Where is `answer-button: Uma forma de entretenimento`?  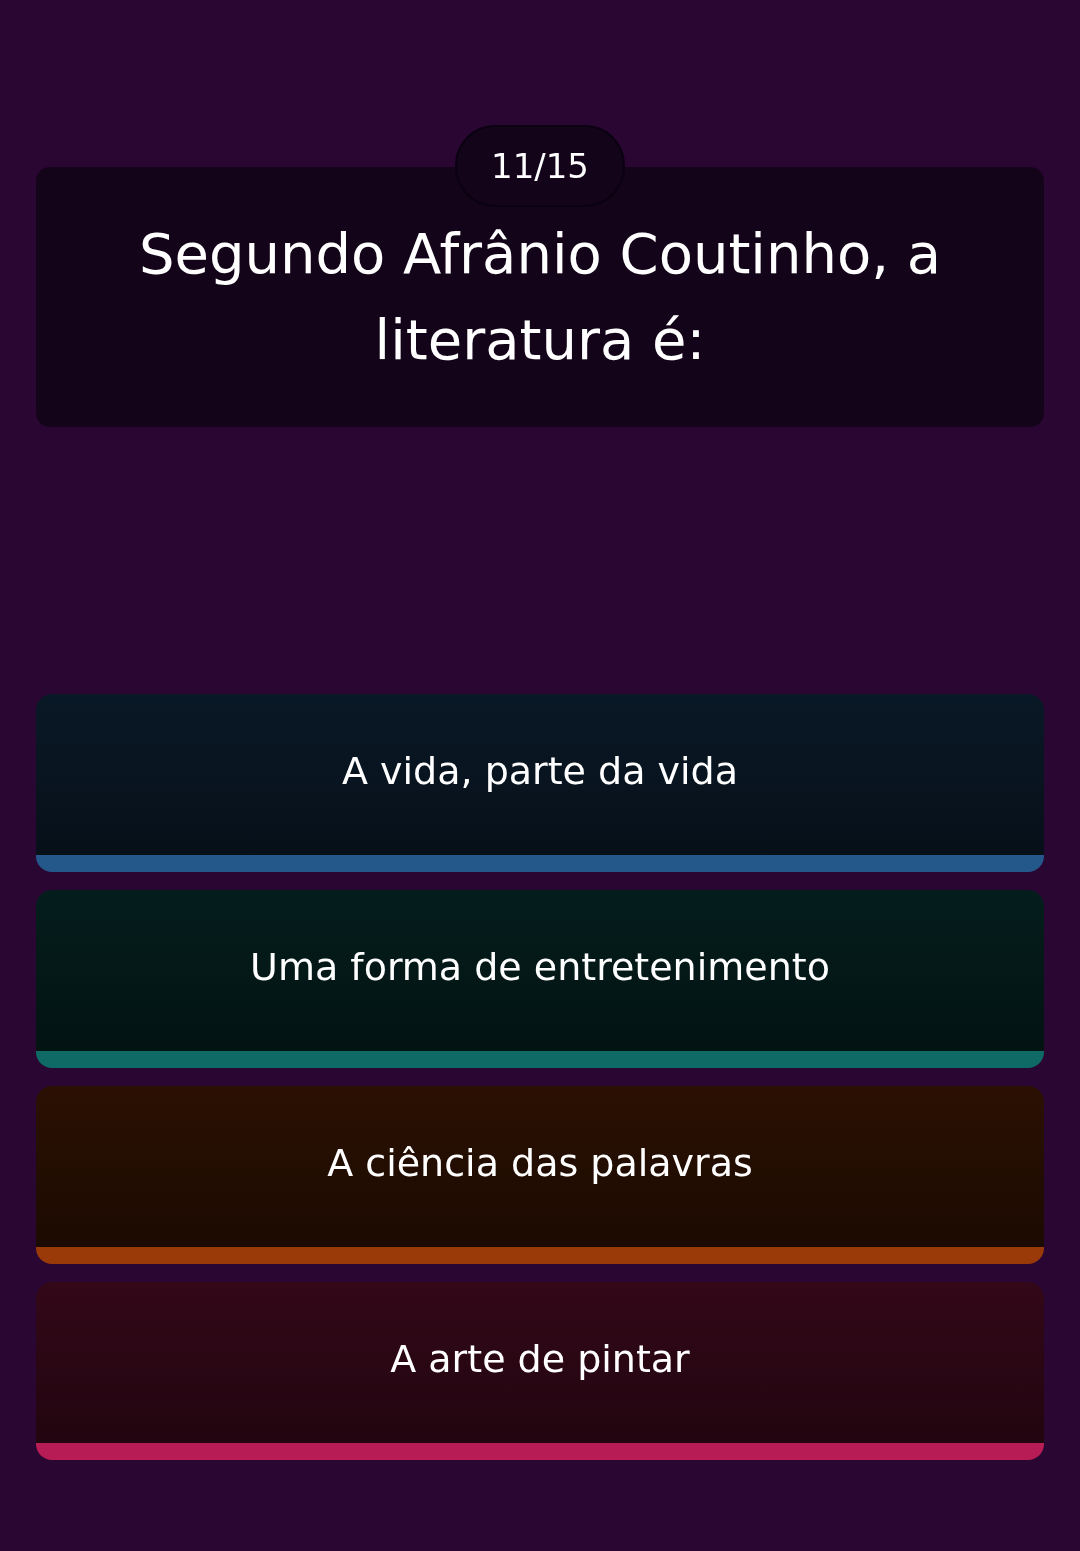
answer-button: Uma forma de entretenimento is located at coordinates (540, 979).